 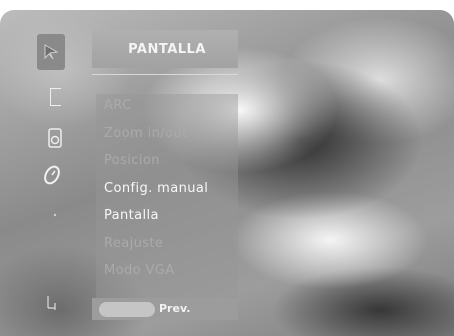 I want to click on divider, so click(x=165, y=74).